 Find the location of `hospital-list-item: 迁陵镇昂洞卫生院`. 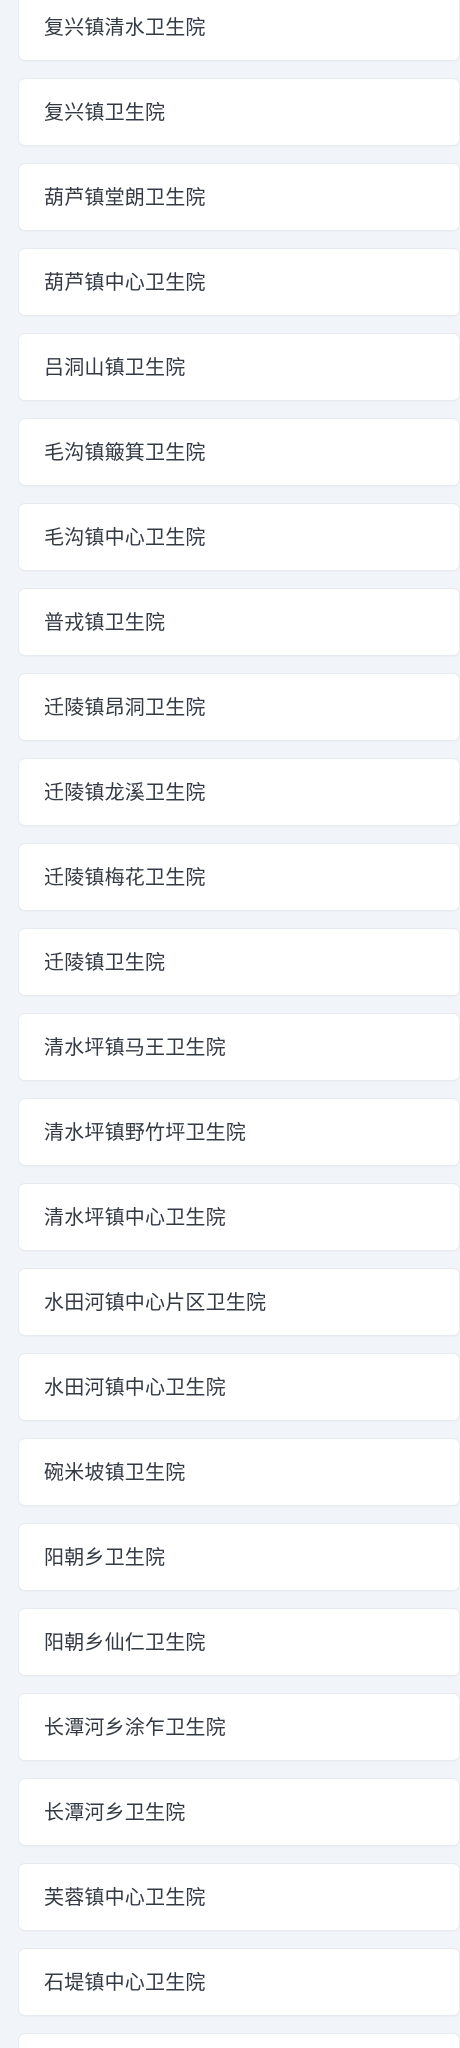

hospital-list-item: 迁陵镇昂洞卫生院 is located at coordinates (239, 707).